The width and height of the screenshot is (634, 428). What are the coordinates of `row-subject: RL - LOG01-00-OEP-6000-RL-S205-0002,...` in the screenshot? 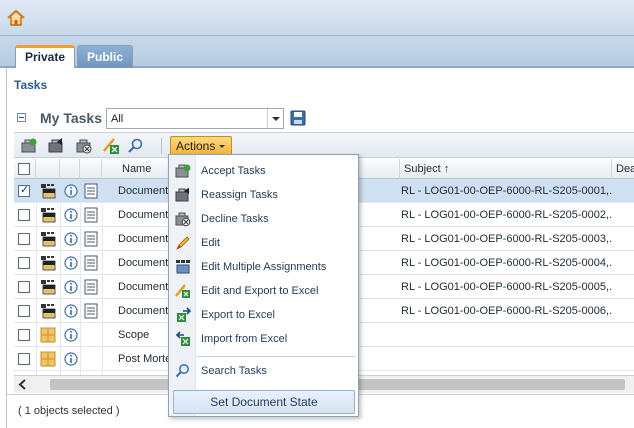 It's located at (507, 215).